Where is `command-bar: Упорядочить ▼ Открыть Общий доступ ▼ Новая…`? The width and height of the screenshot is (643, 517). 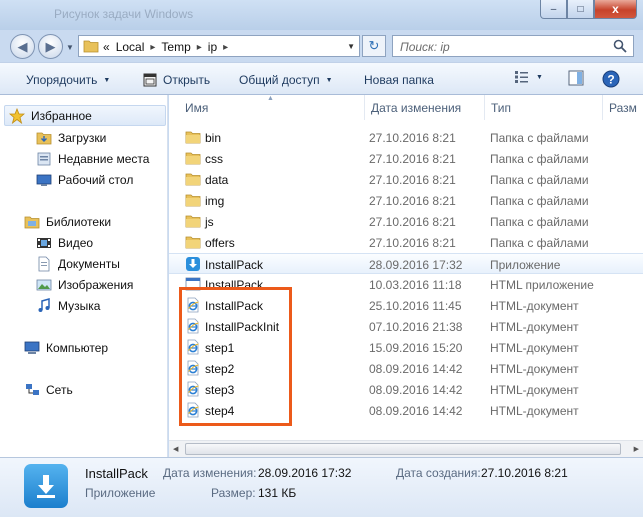
command-bar: Упорядочить ▼ Открыть Общий доступ ▼ Новая… is located at coordinates (321, 78).